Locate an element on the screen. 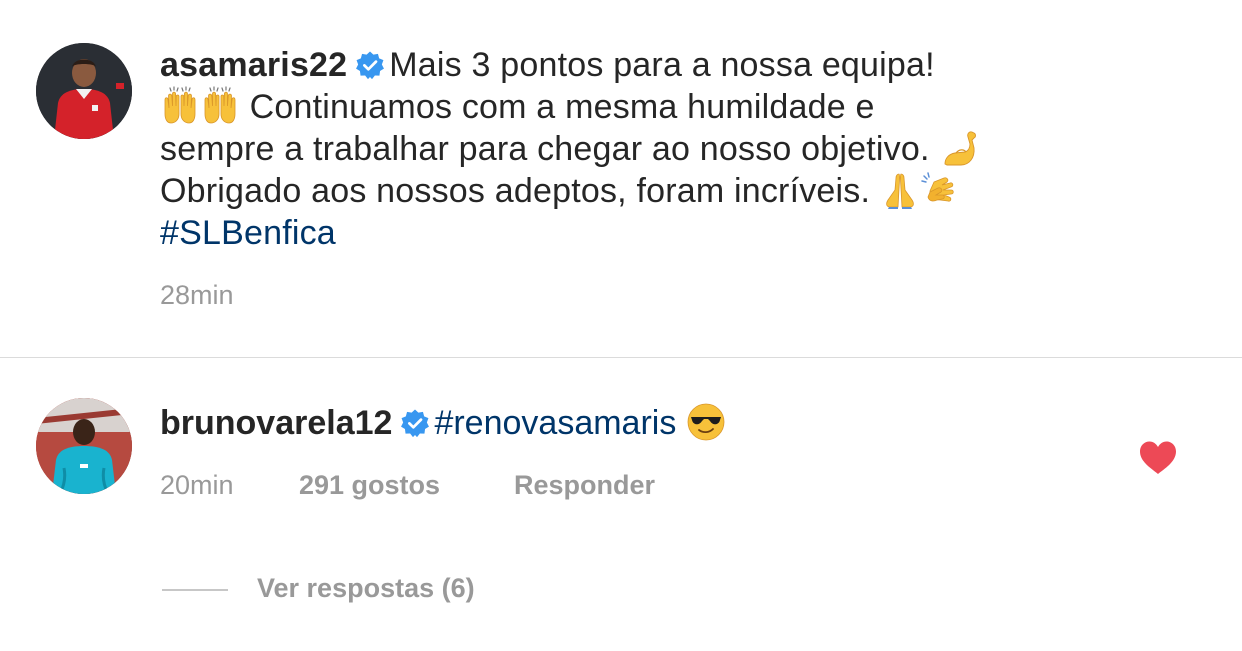 This screenshot has width=1242, height=651. post-author-avatar is located at coordinates (84, 91).